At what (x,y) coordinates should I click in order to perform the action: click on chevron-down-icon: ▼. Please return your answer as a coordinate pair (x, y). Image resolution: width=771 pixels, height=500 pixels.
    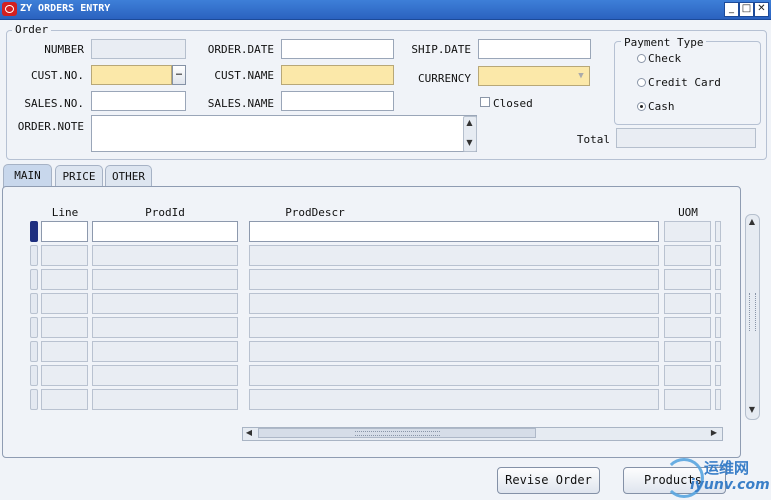
    Looking at the image, I should click on (581, 76).